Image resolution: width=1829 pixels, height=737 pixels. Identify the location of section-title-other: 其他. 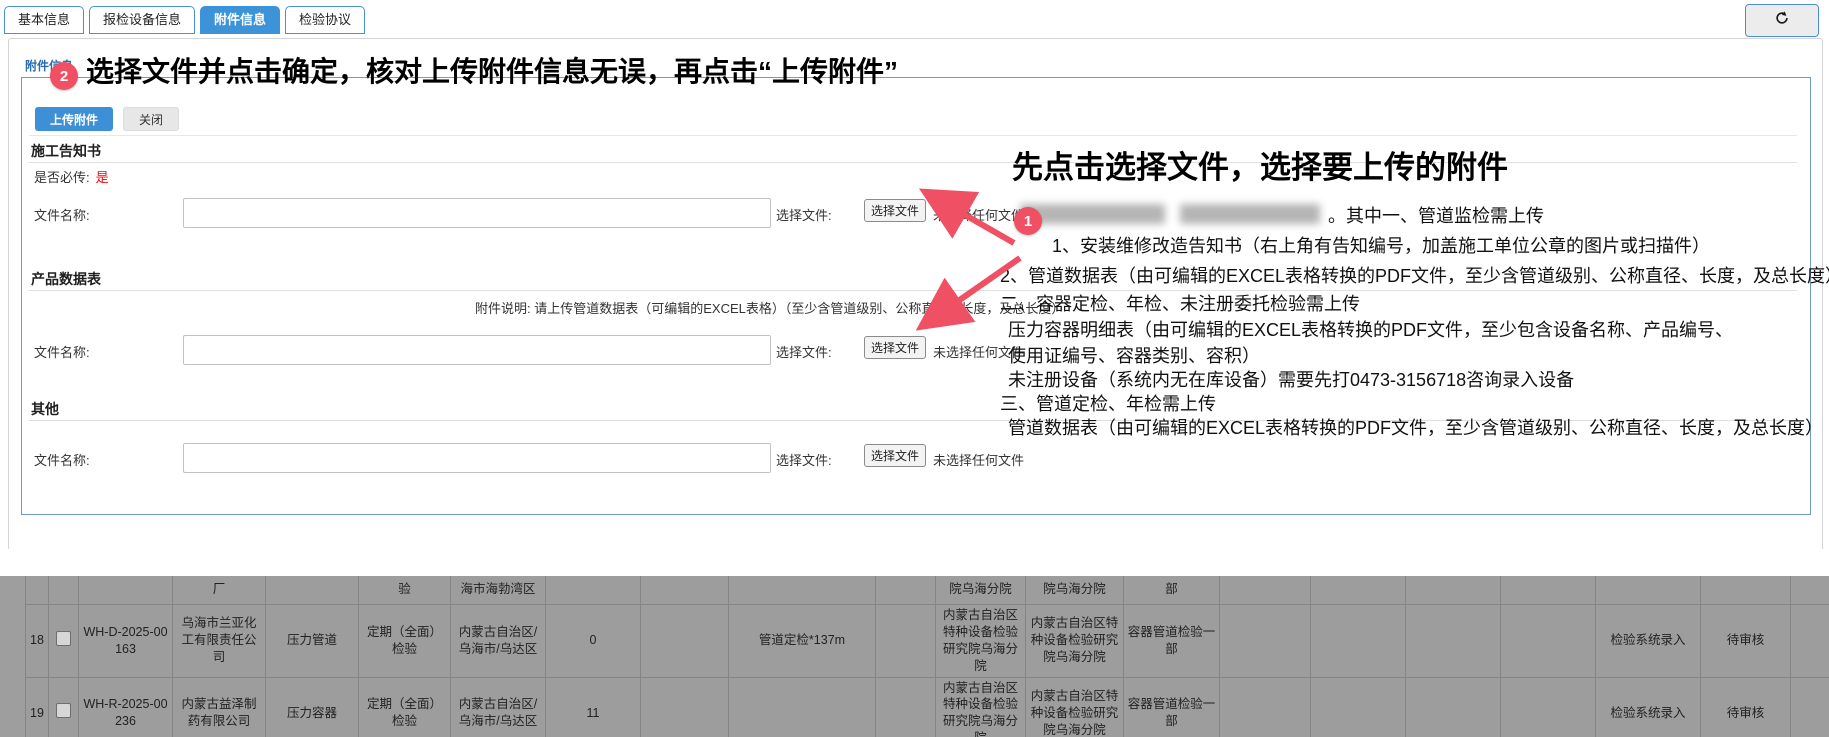
(45, 409).